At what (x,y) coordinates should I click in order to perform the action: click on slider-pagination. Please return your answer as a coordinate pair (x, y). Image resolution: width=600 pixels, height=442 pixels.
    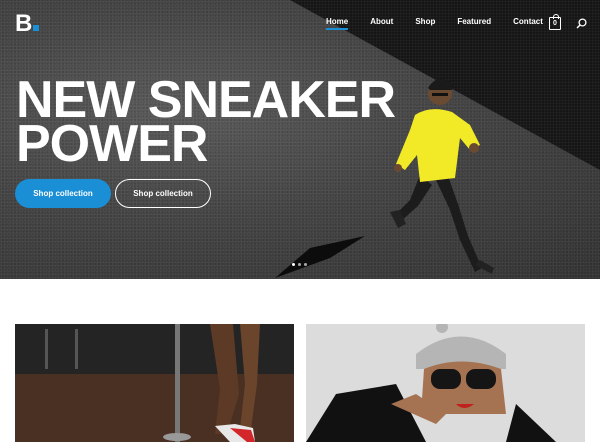
    Looking at the image, I should click on (301, 264).